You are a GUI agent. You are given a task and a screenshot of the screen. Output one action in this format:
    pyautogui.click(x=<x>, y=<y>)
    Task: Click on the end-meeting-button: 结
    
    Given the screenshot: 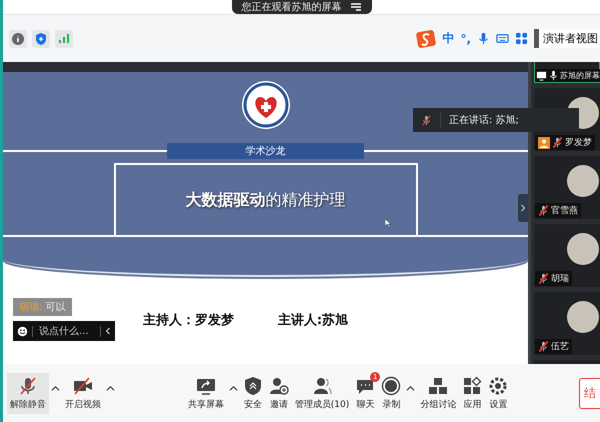 What is the action you would take?
    pyautogui.click(x=589, y=393)
    